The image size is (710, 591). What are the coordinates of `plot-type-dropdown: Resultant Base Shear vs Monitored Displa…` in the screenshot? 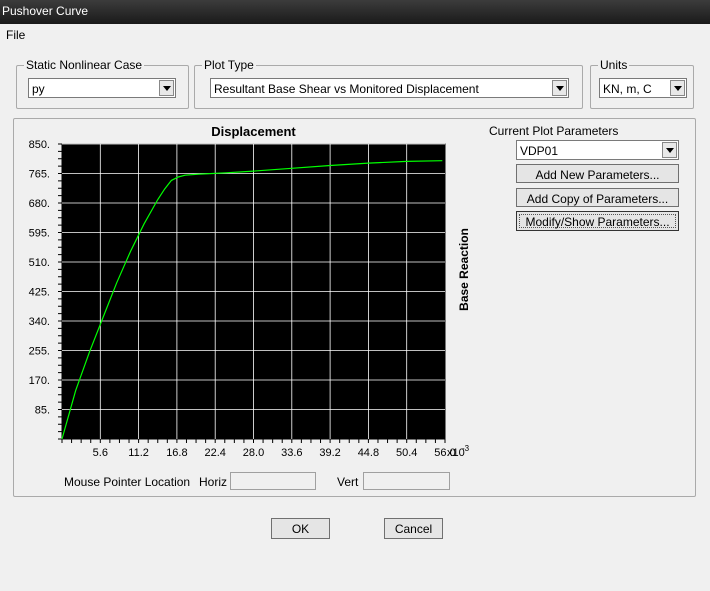 It's located at (389, 88).